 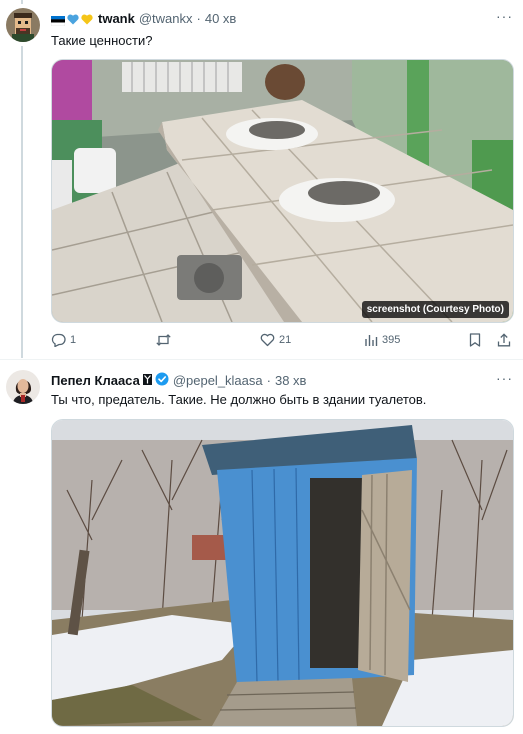 I want to click on bookmark-icon, so click(x=475, y=340).